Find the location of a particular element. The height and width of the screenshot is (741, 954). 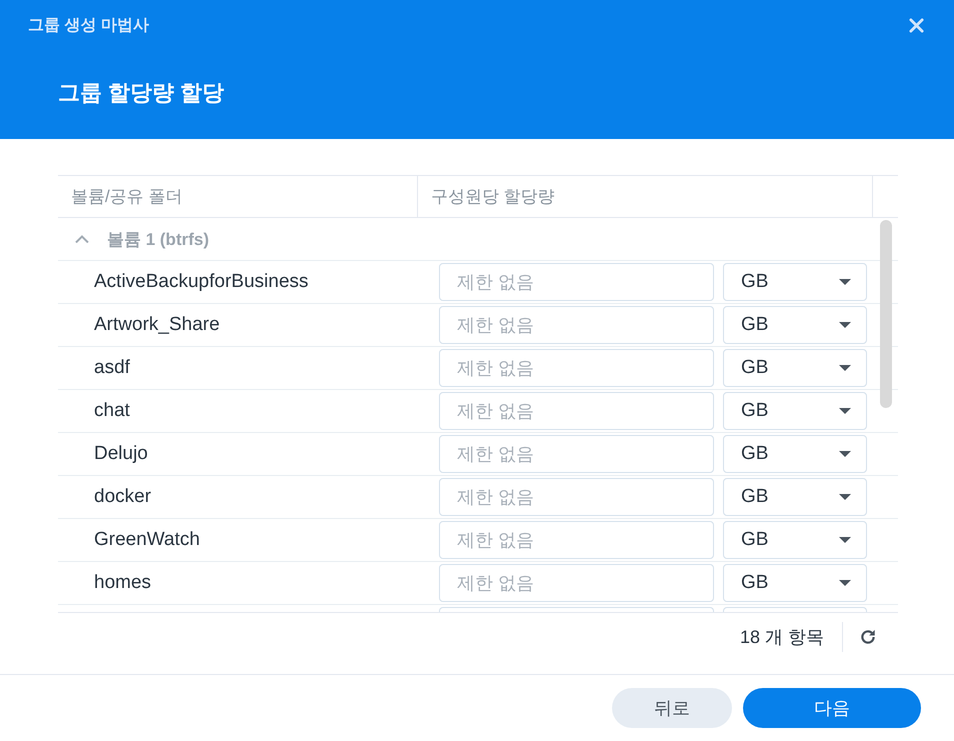

shared-folder-name: ActiveBackupforBusiness is located at coordinates (201, 282).